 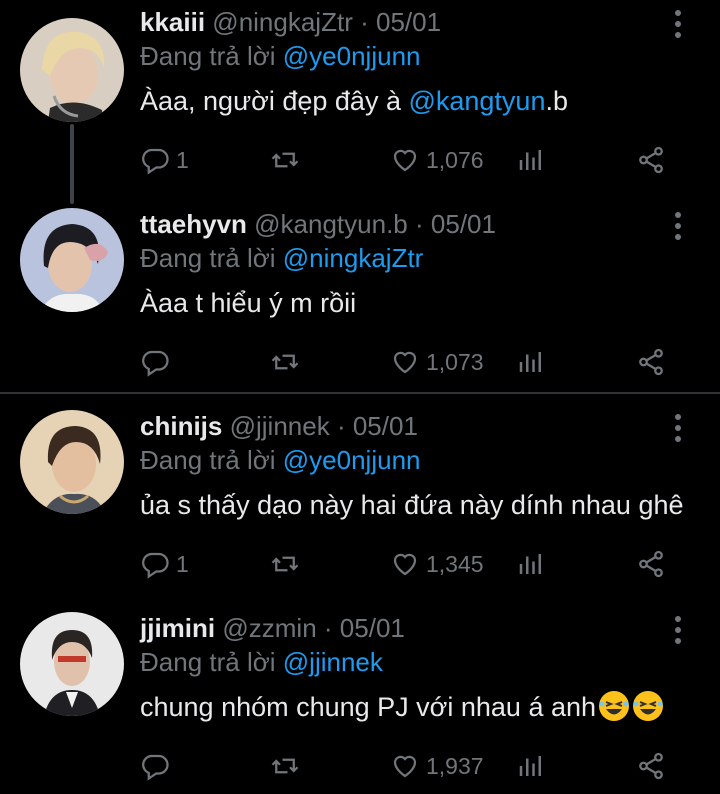 I want to click on tweet-text: chung nhóm chung PJ với nhau á anh, so click(x=368, y=707).